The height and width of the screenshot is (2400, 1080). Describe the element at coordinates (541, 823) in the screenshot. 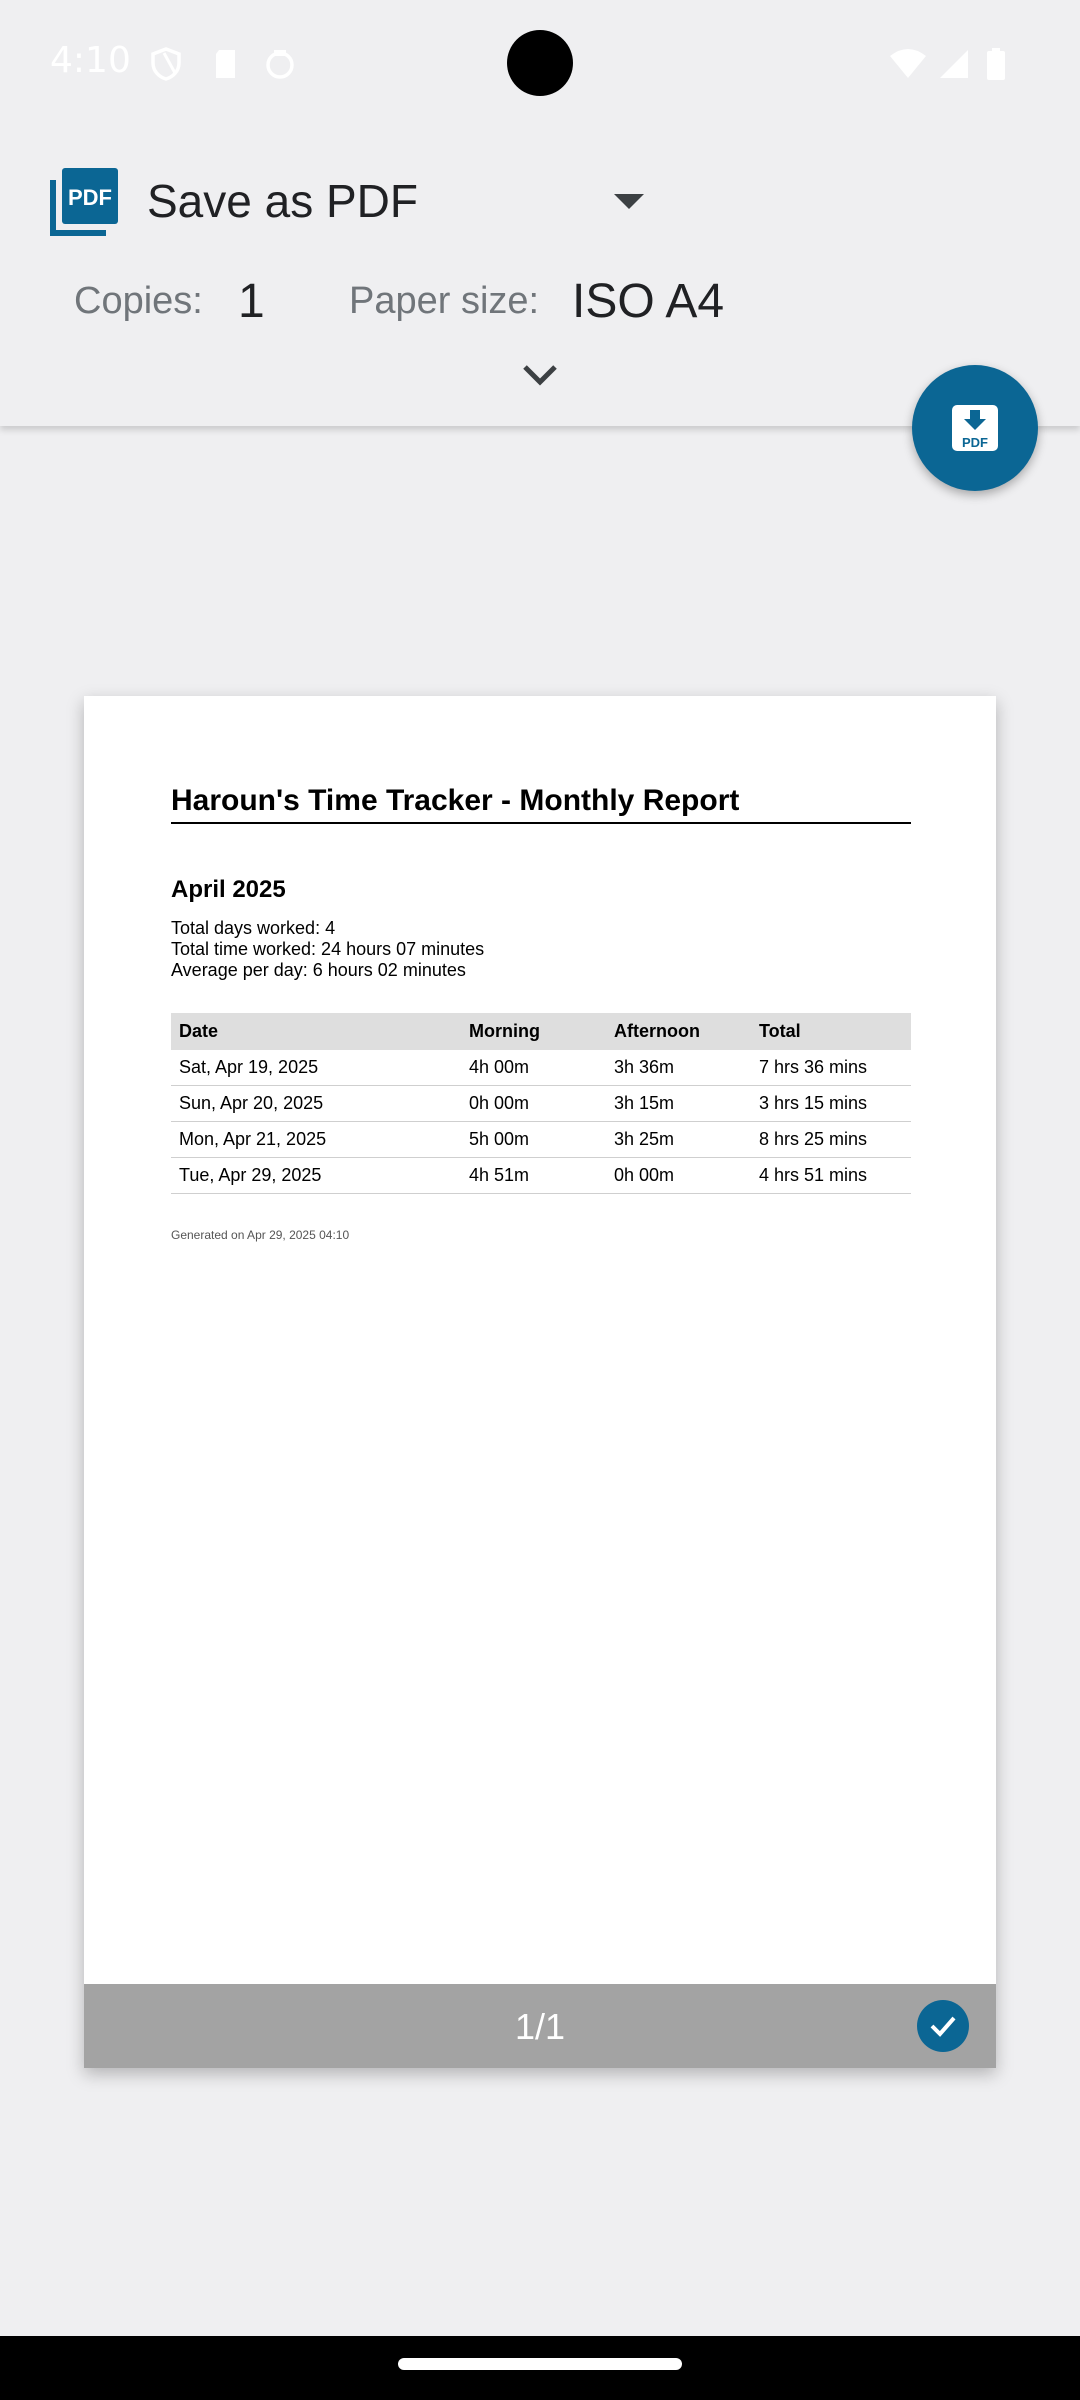

I see `title-divider` at that location.